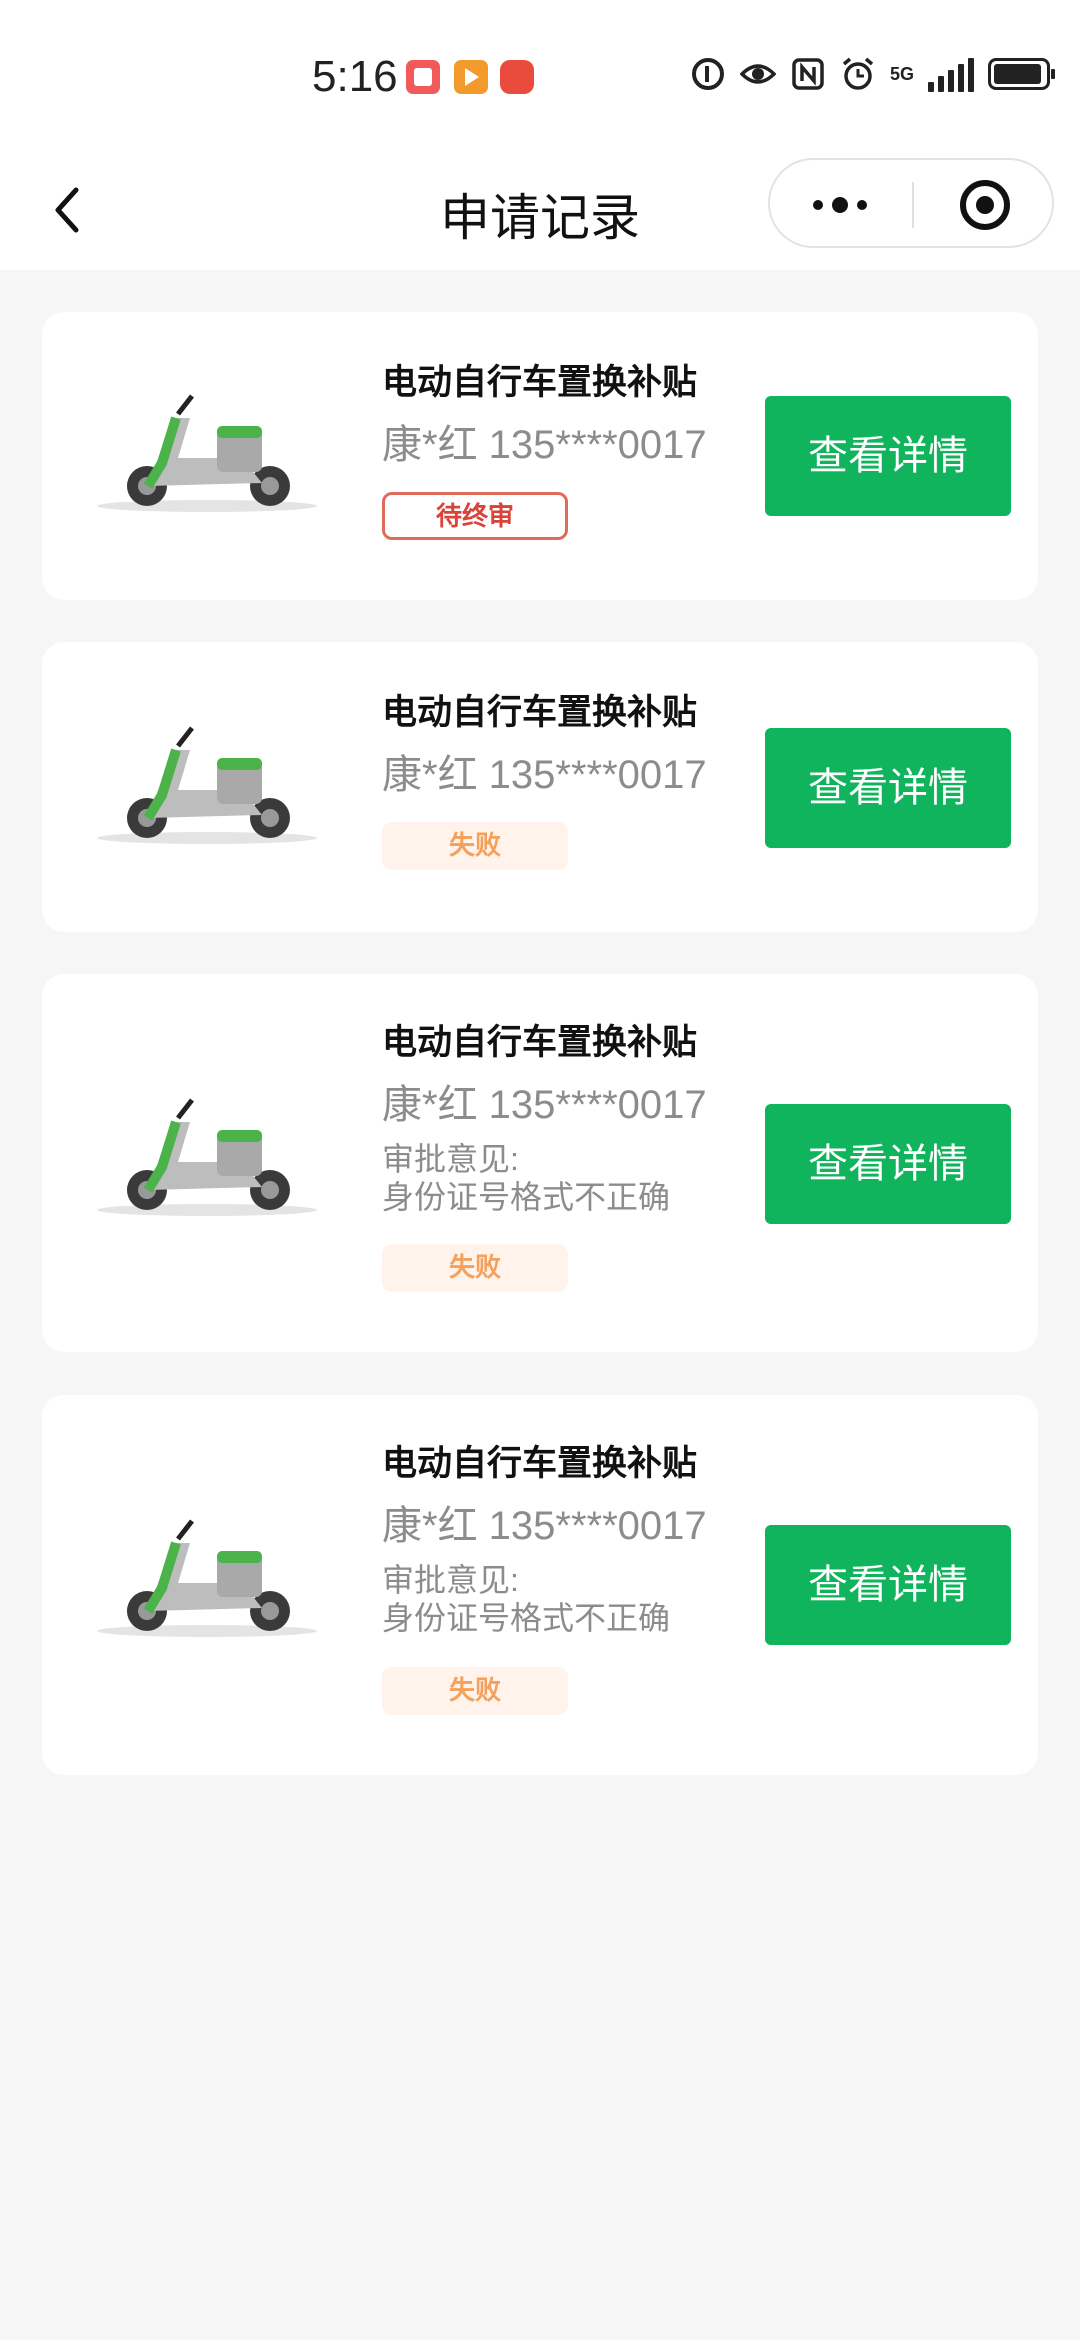  I want to click on navigation-bar: 申请记录, so click(540, 210).